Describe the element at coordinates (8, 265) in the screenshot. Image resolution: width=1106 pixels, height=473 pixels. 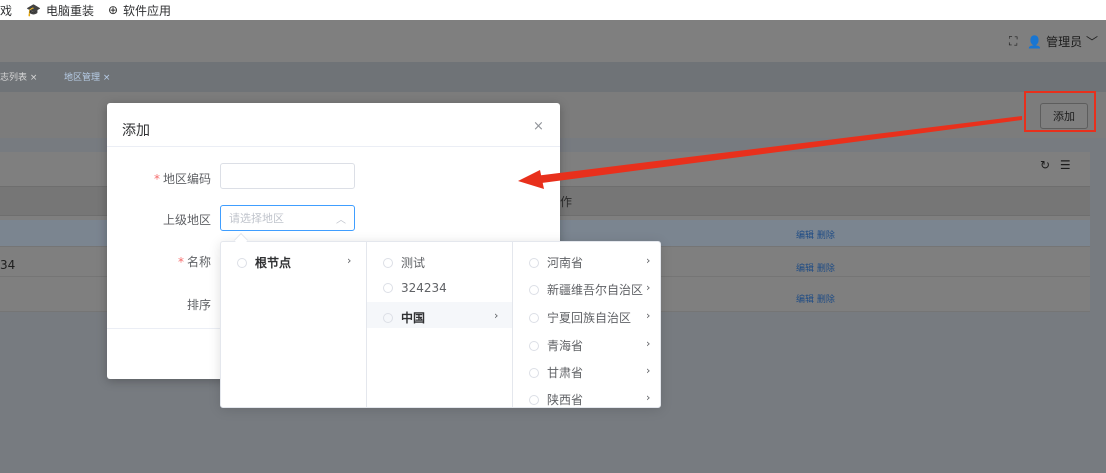
I see `table-cell: 34` at that location.